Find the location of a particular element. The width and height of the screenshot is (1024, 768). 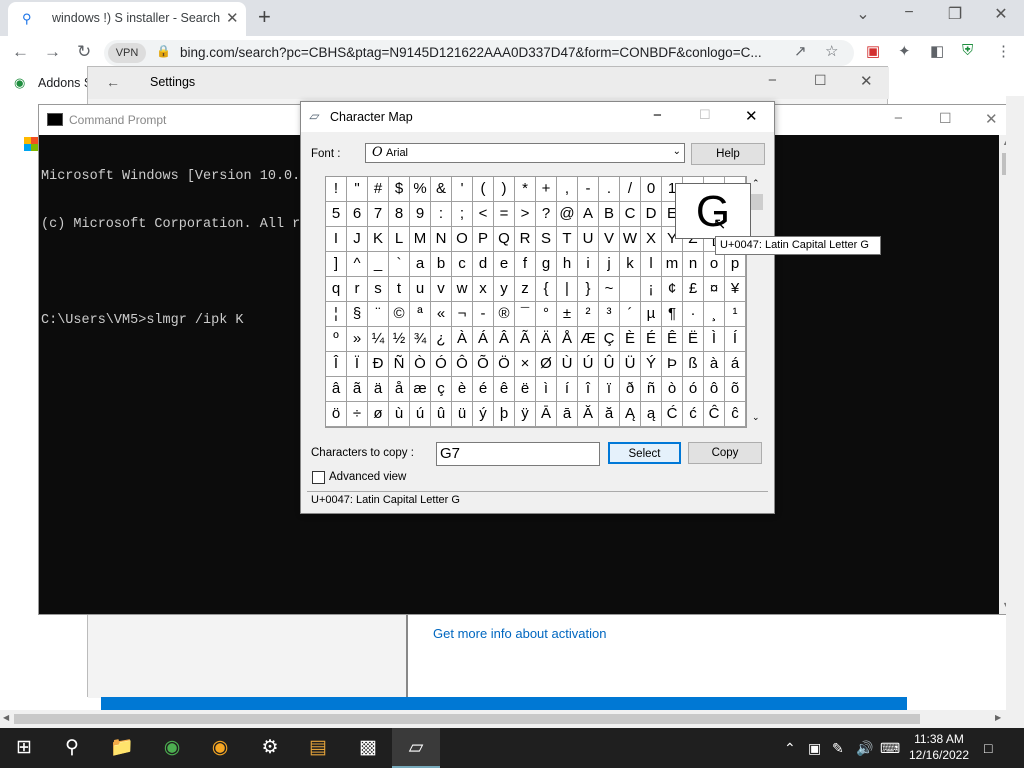

char-cell: ¨ is located at coordinates (378, 314).